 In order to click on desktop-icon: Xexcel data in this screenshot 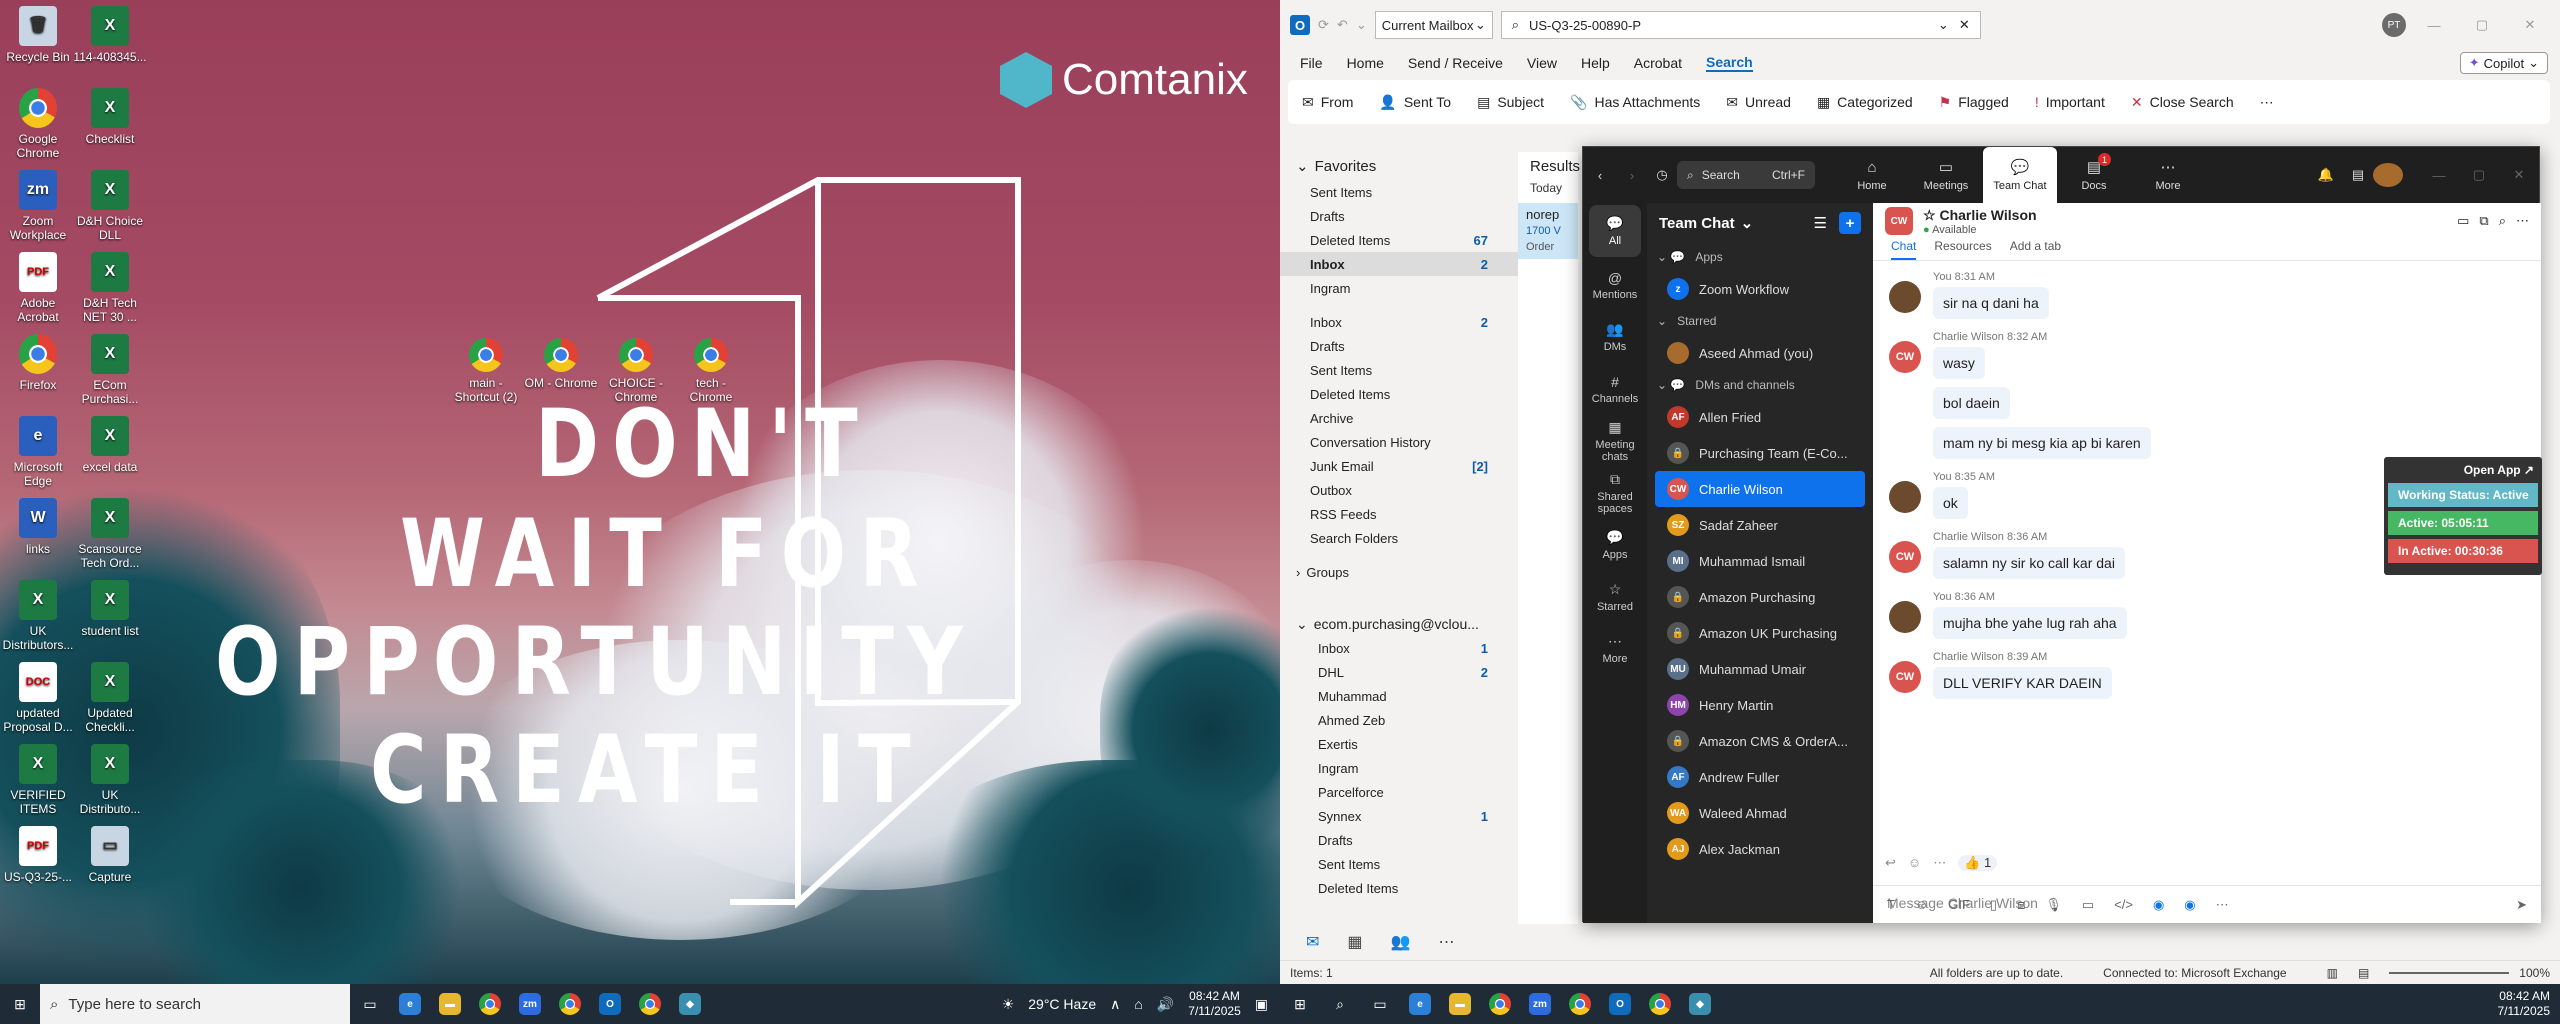, I will do `click(110, 445)`.